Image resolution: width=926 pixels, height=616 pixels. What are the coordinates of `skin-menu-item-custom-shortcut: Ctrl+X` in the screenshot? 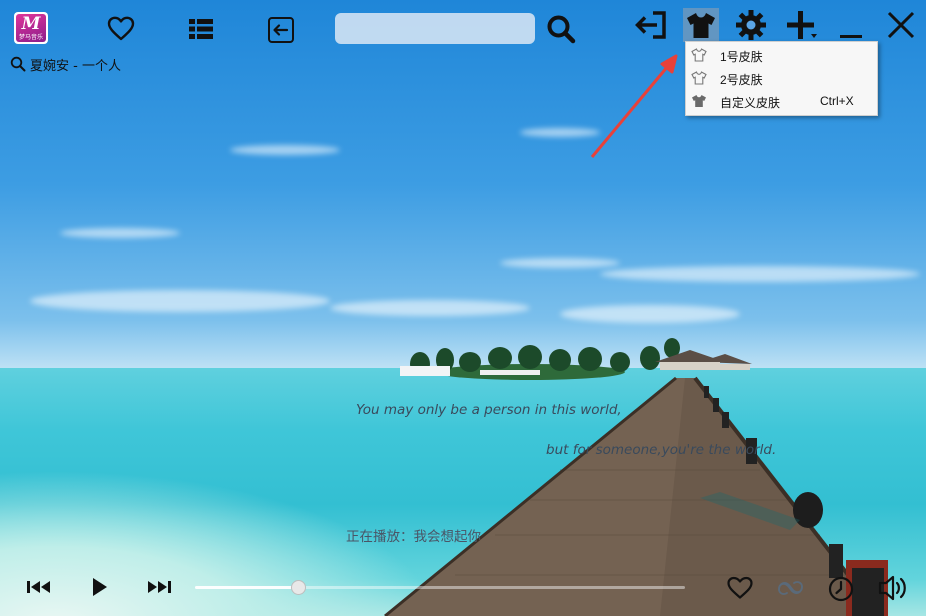 It's located at (837, 101).